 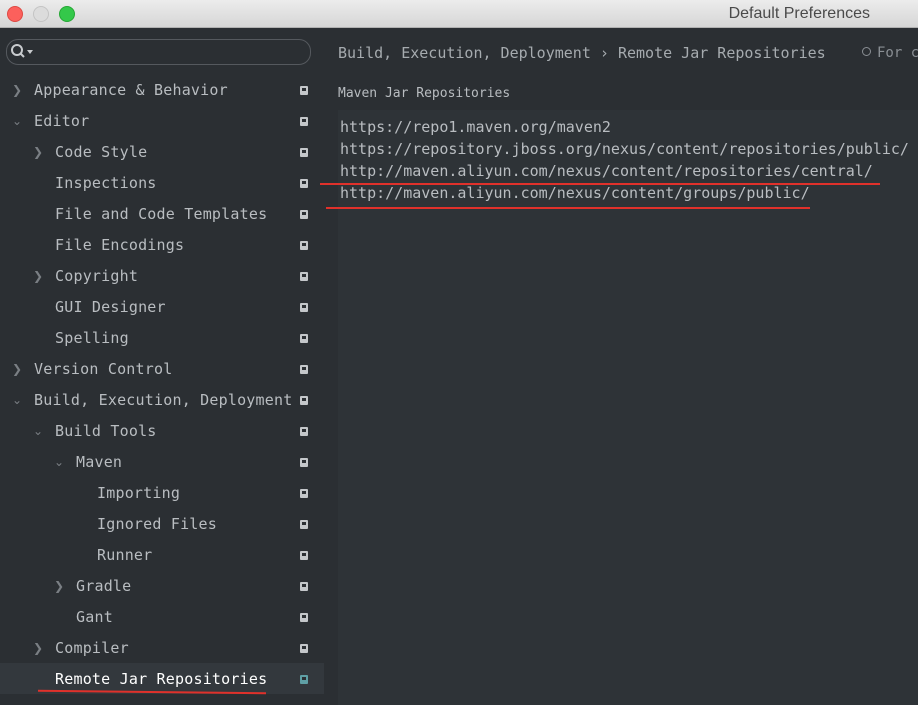 I want to click on sidebar-item-label: Spelling, so click(x=92, y=338).